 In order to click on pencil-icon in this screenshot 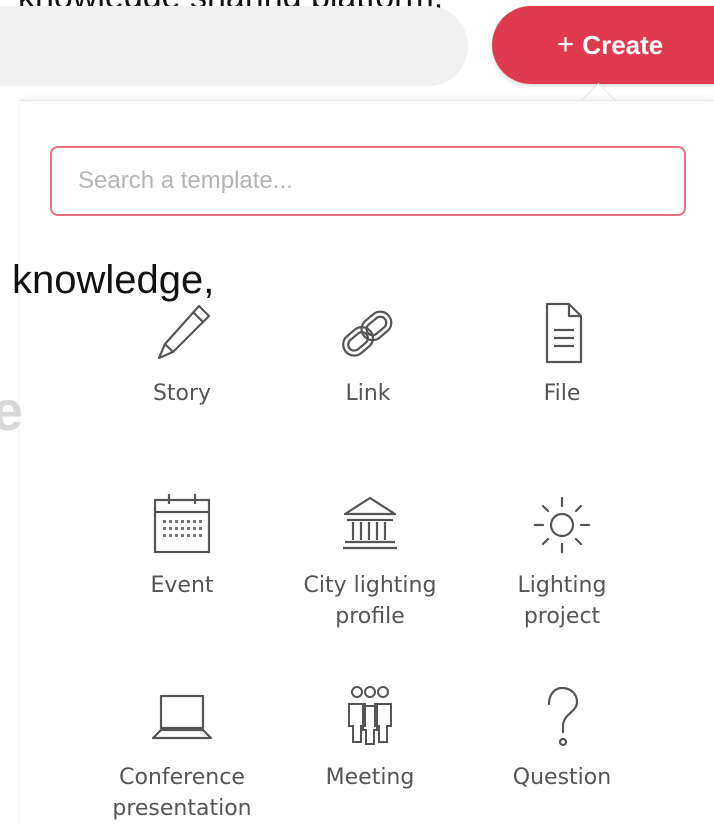, I will do `click(184, 332)`.